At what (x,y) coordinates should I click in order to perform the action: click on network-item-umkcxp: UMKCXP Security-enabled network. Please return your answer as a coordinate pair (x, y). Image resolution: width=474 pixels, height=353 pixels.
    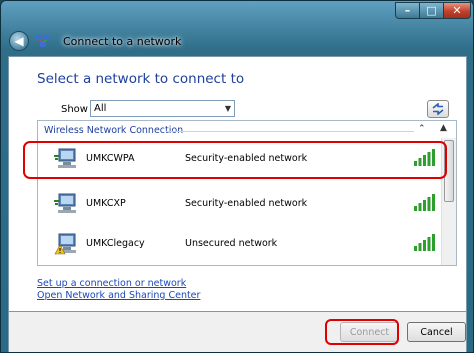
    Looking at the image, I should click on (238, 204).